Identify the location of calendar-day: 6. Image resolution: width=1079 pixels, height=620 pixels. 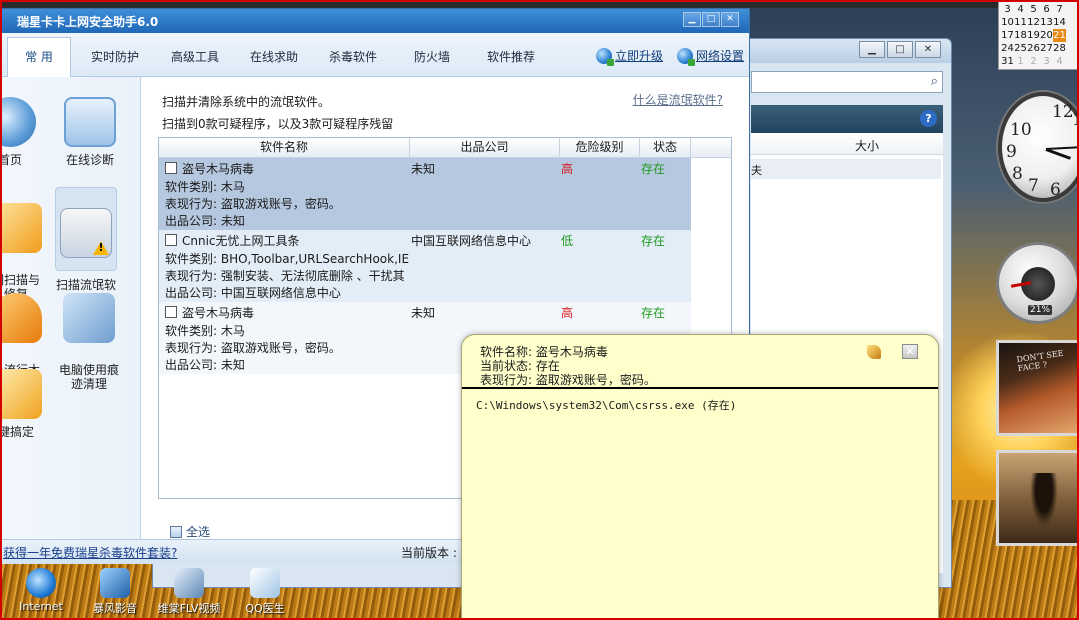
(1046, 9).